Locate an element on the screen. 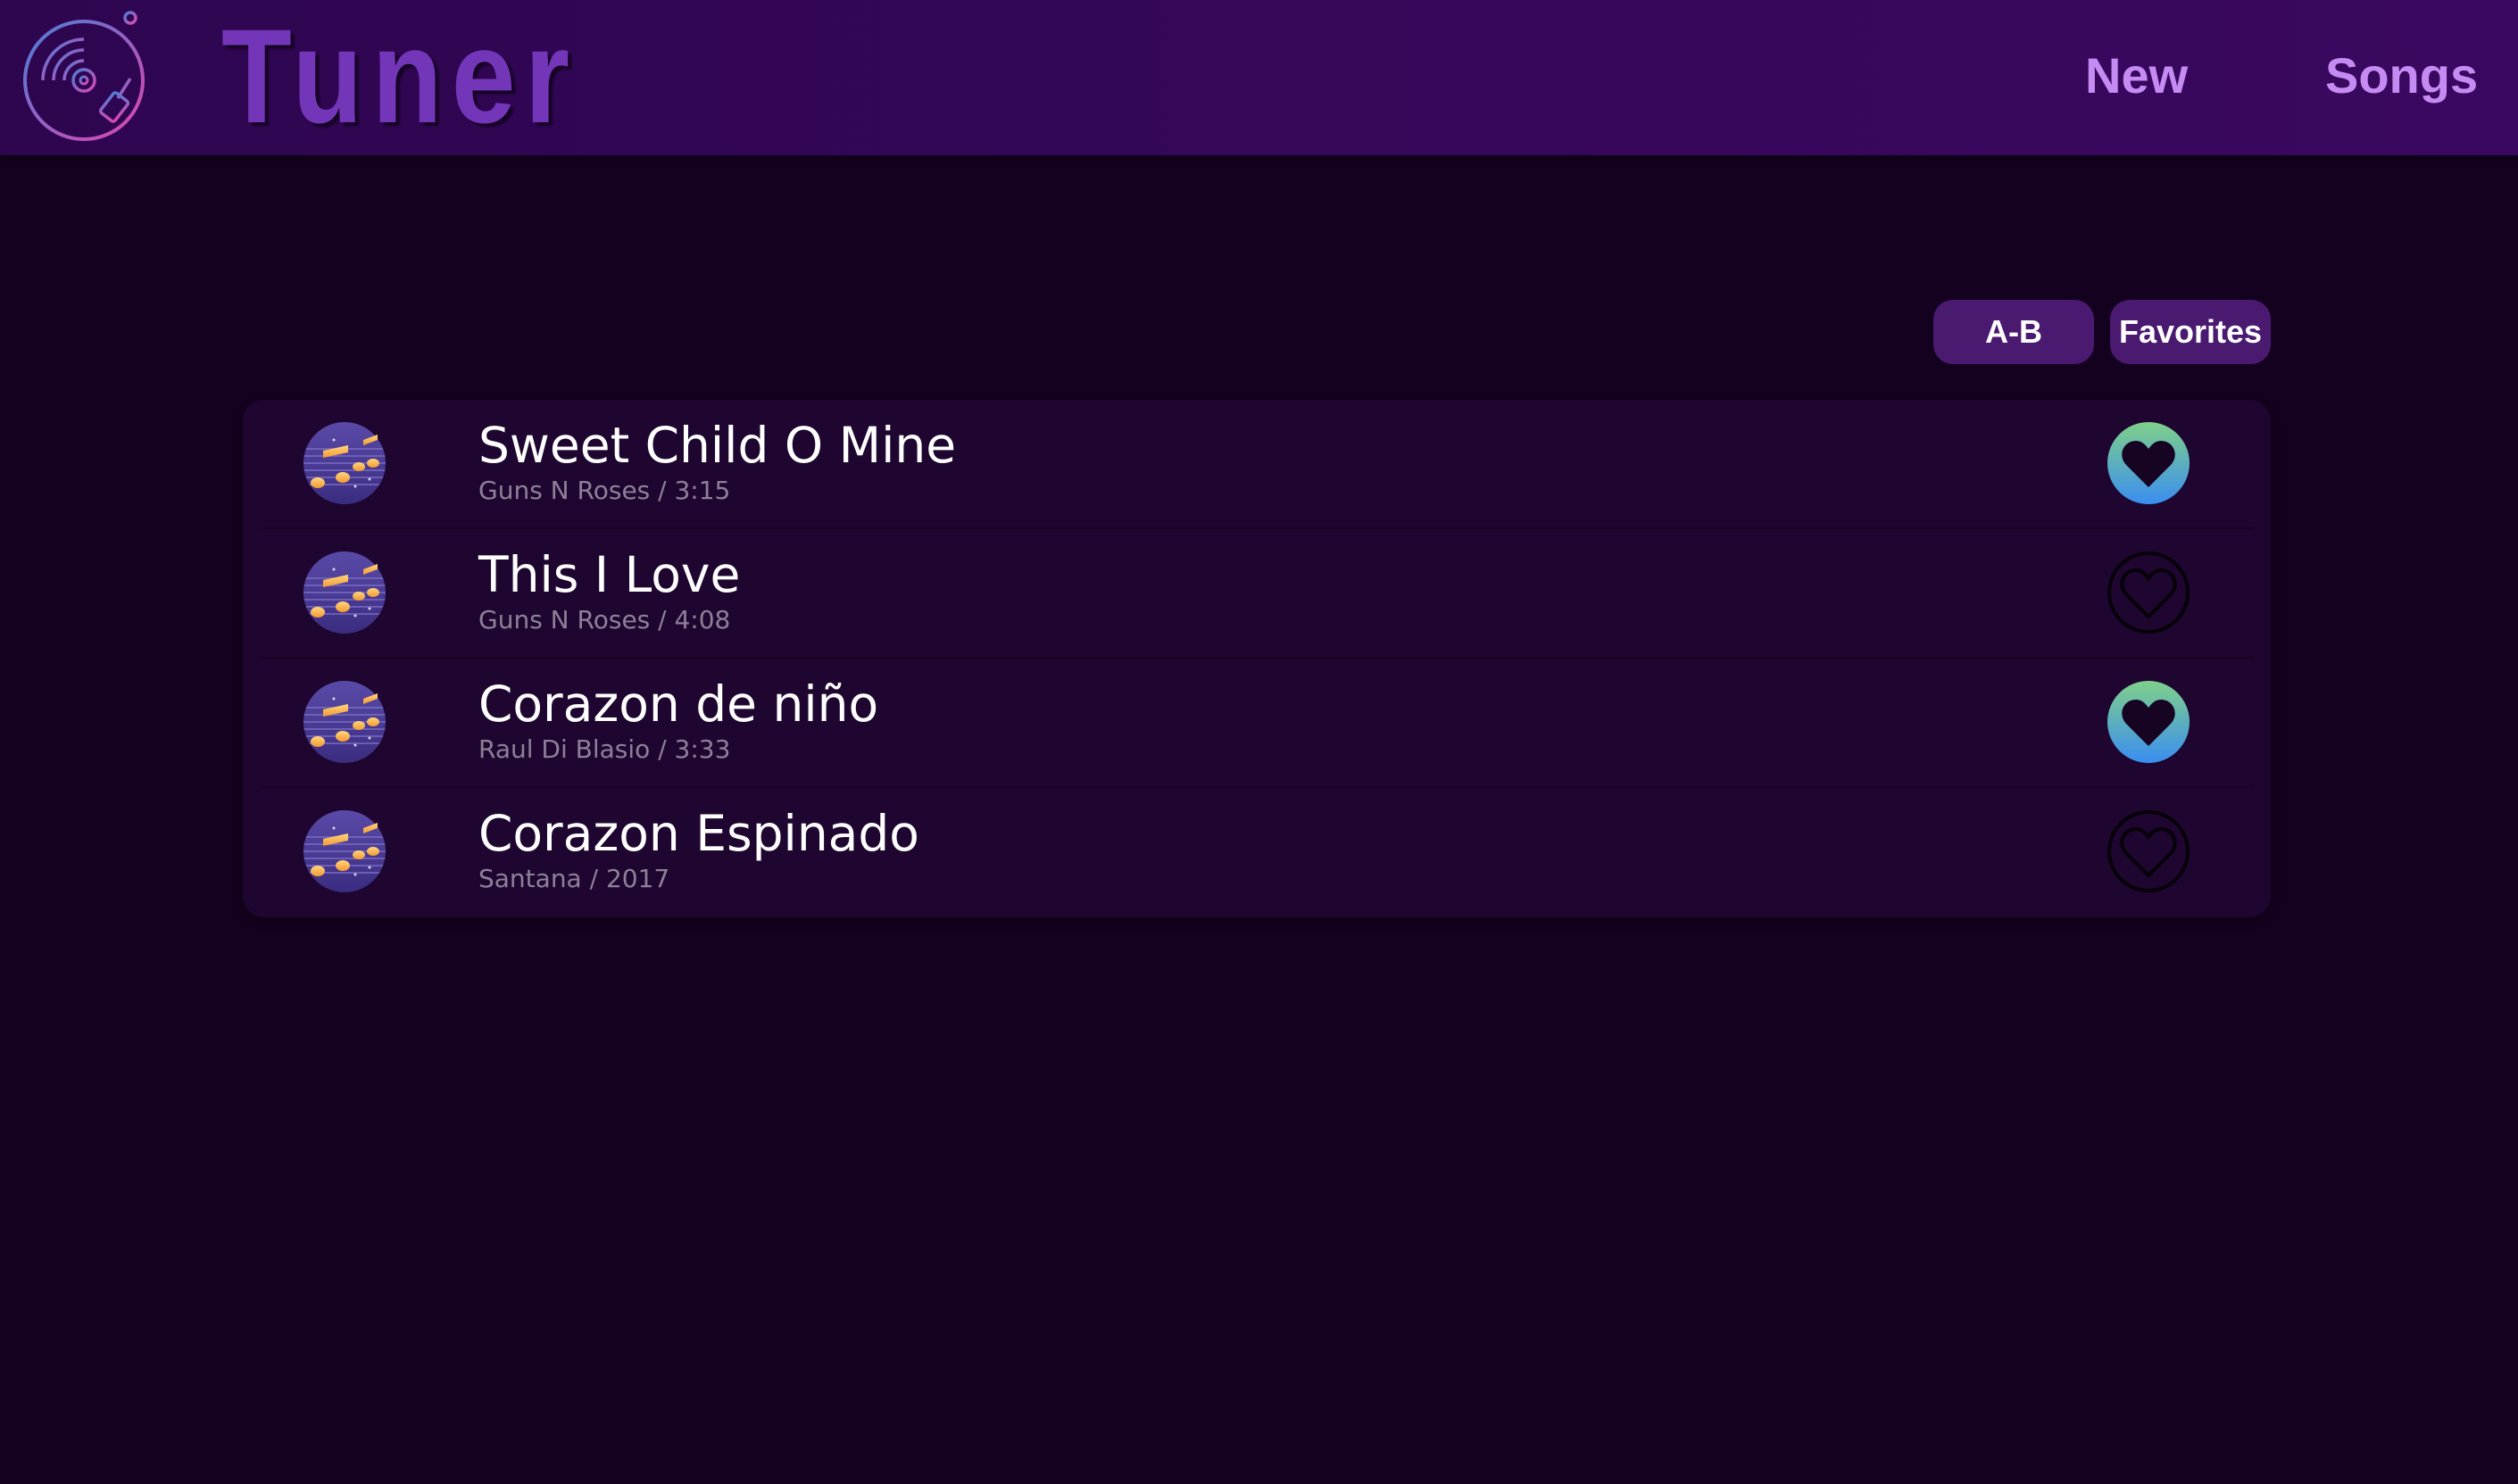 The image size is (2518, 1484). app-title: Tuner is located at coordinates (400, 76).